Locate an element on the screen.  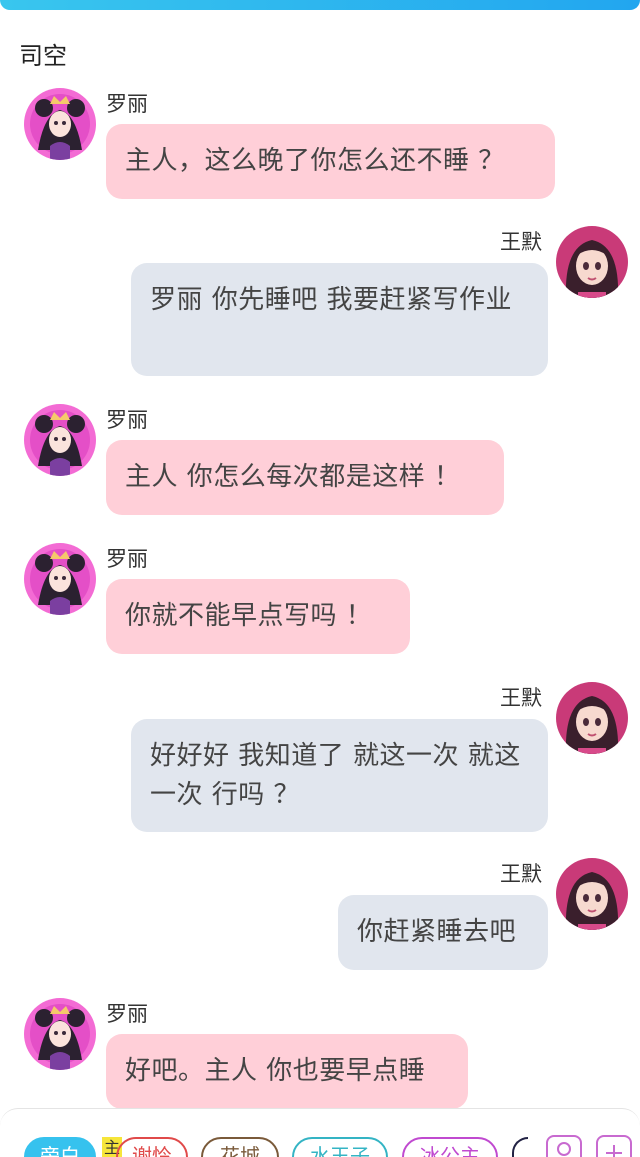
message-bubble: 罗丽 你先睡吧 我要赶紧写作业 is located at coordinates (339, 319).